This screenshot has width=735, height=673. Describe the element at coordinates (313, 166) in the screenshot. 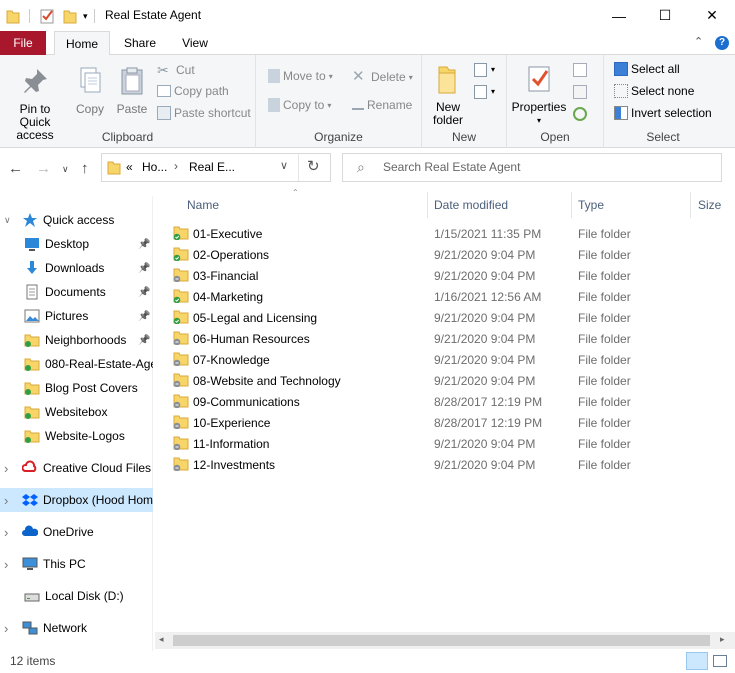

I see `refresh-icon: ↻` at that location.